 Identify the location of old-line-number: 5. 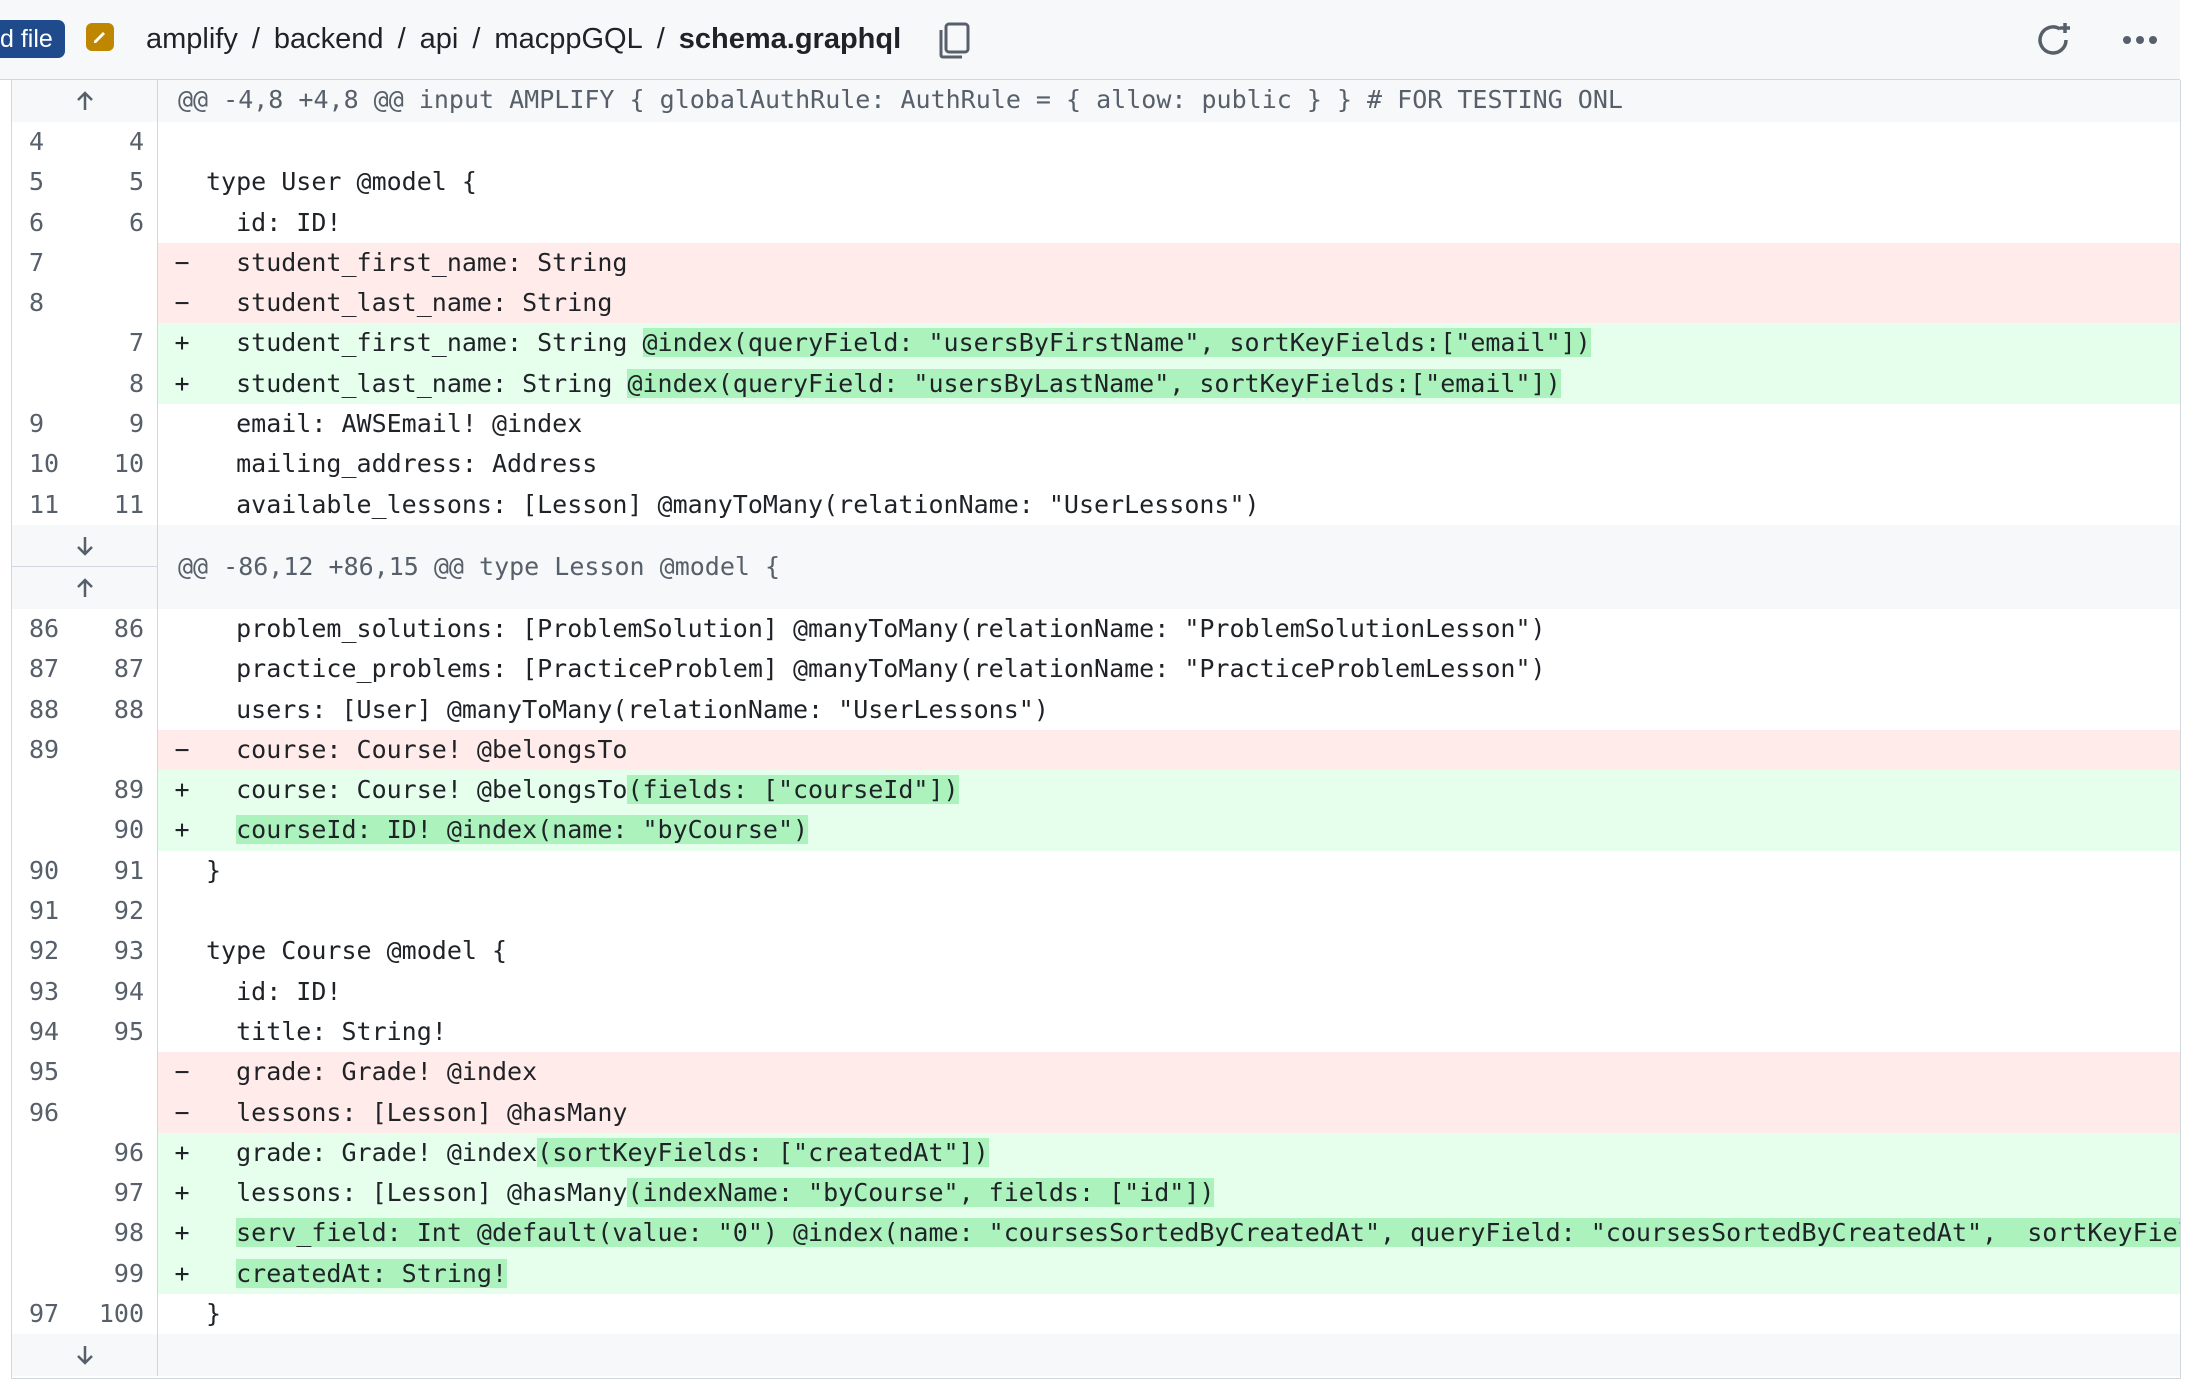
(47, 182).